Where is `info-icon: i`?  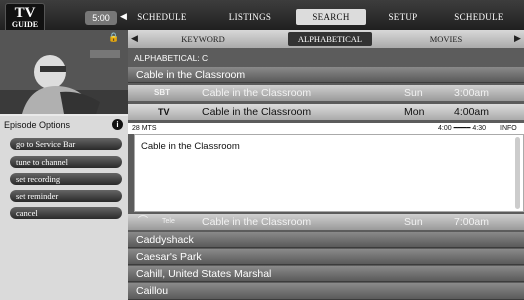
info-icon: i is located at coordinates (117, 124).